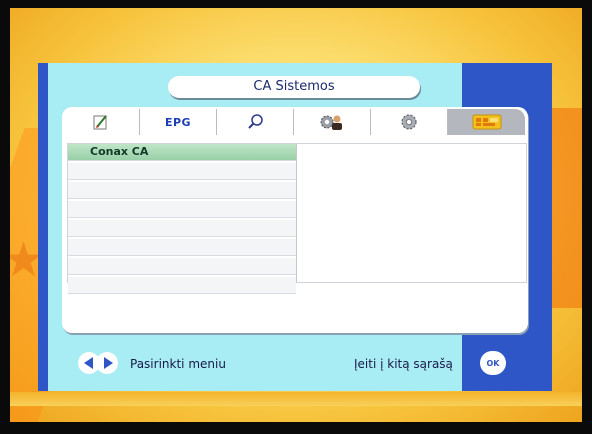 The width and height of the screenshot is (592, 434). I want to click on right-arrow-icon, so click(107, 363).